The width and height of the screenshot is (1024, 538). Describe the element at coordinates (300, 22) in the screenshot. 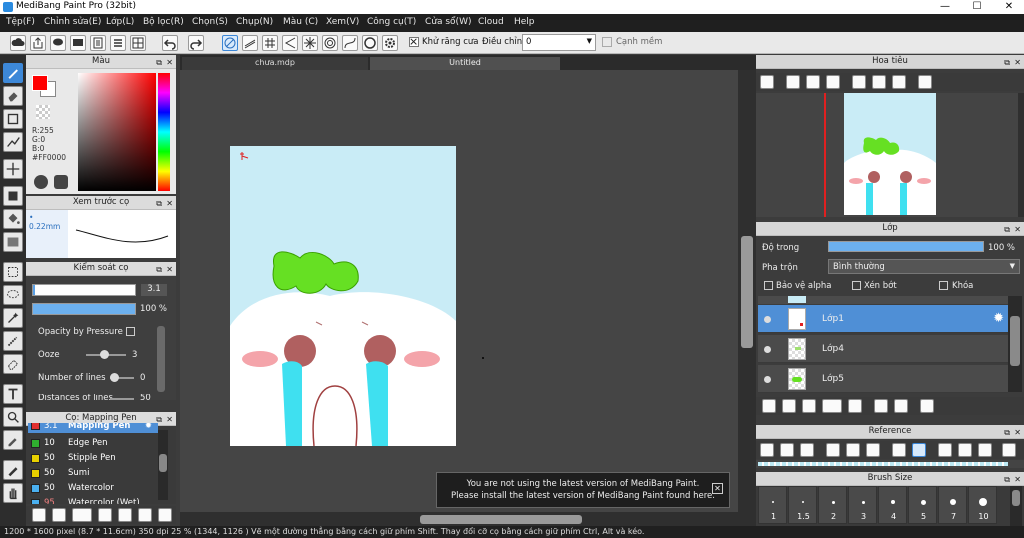

I see `menu-color: Màu (C)` at that location.